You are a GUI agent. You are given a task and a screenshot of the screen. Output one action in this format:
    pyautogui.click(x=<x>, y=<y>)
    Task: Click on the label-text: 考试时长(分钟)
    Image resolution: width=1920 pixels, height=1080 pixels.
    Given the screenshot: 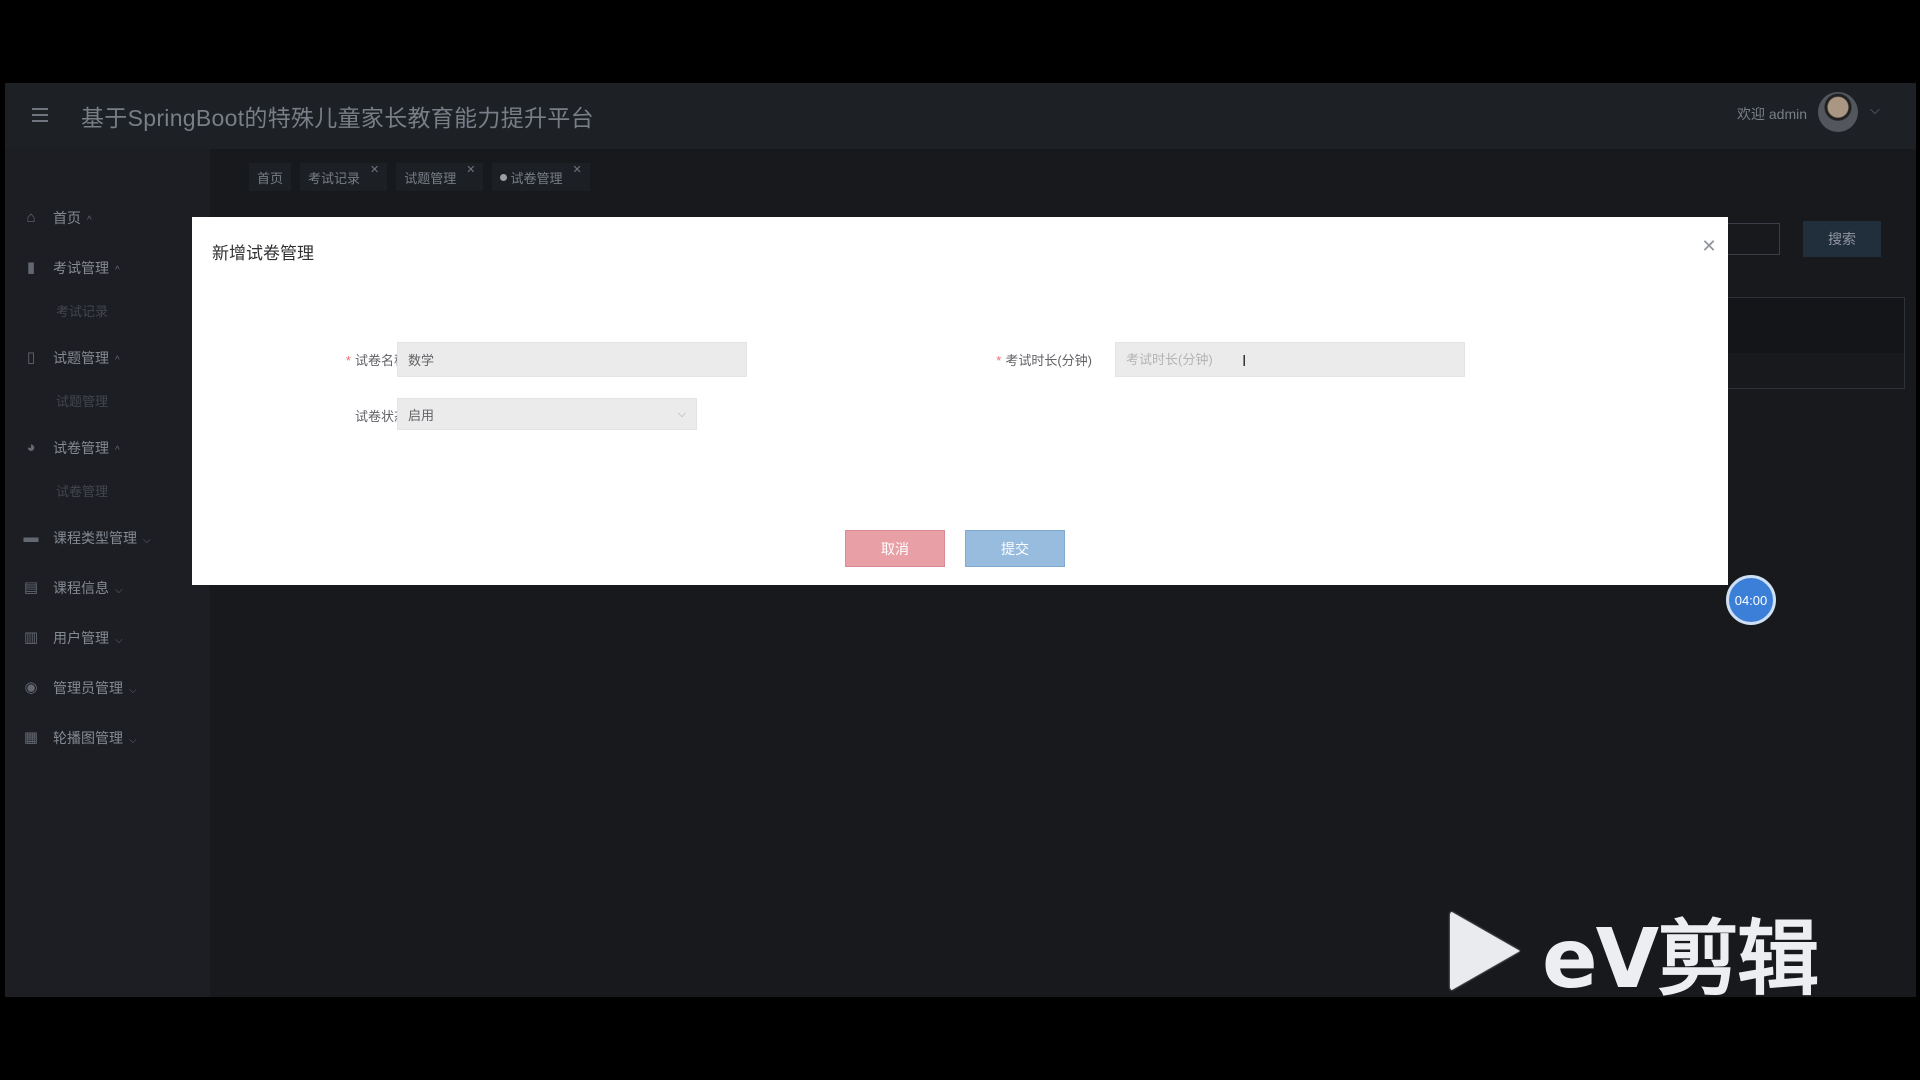 What is the action you would take?
    pyautogui.click(x=1048, y=360)
    